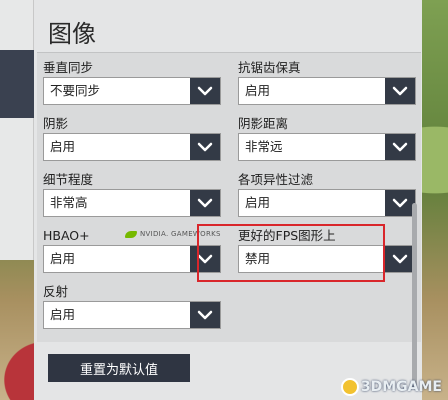  What do you see at coordinates (269, 67) in the screenshot?
I see `setting-label: 抗锯齿保真` at bounding box center [269, 67].